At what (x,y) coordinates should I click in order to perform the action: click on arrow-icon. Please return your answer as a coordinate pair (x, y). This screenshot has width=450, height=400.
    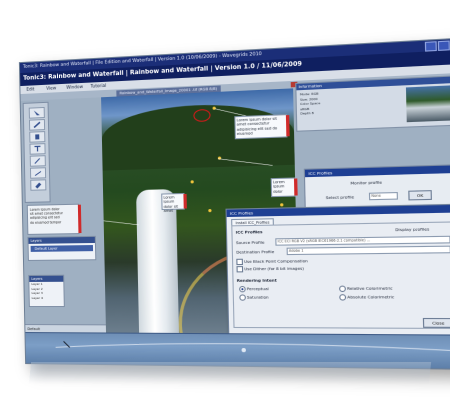
    Looking at the image, I should click on (36, 112).